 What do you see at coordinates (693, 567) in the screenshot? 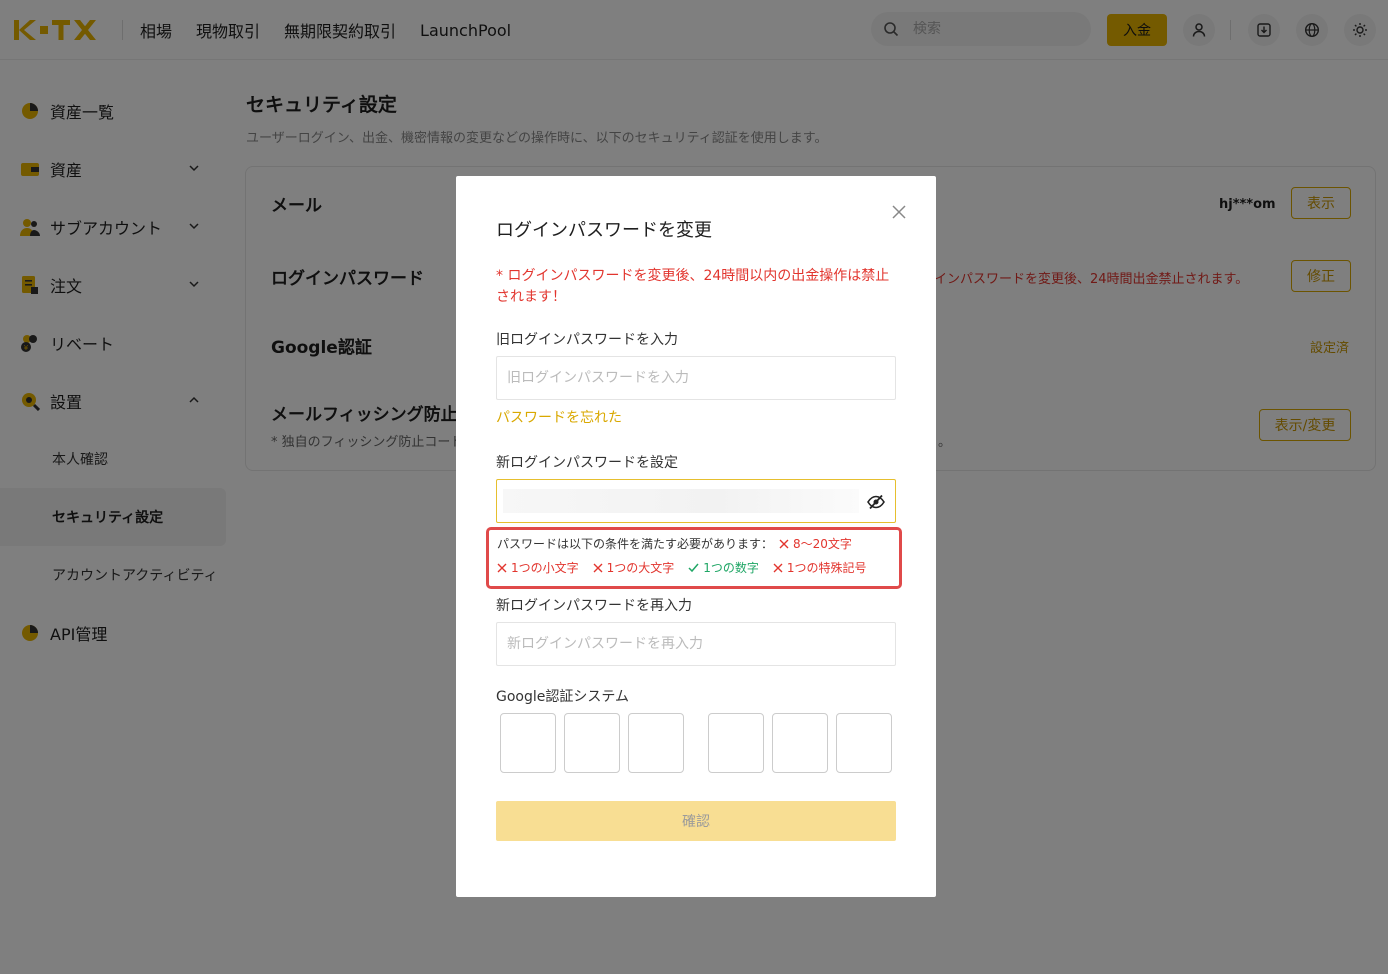
I see `check-icon` at bounding box center [693, 567].